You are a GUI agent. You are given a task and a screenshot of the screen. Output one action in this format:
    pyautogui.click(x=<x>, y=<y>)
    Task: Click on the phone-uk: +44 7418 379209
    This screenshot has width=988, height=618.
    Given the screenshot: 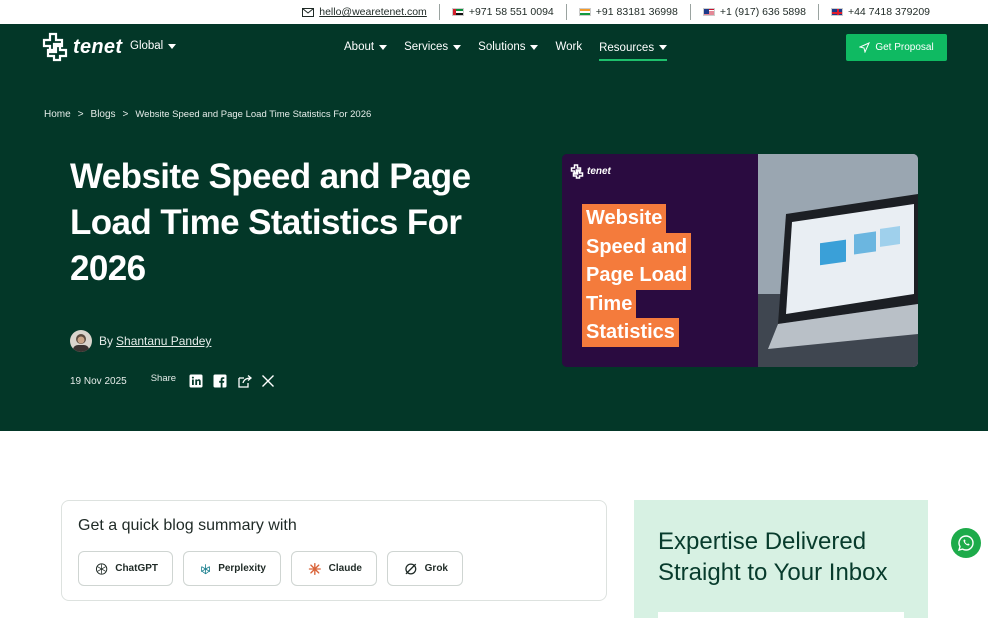 What is the action you would take?
    pyautogui.click(x=880, y=12)
    